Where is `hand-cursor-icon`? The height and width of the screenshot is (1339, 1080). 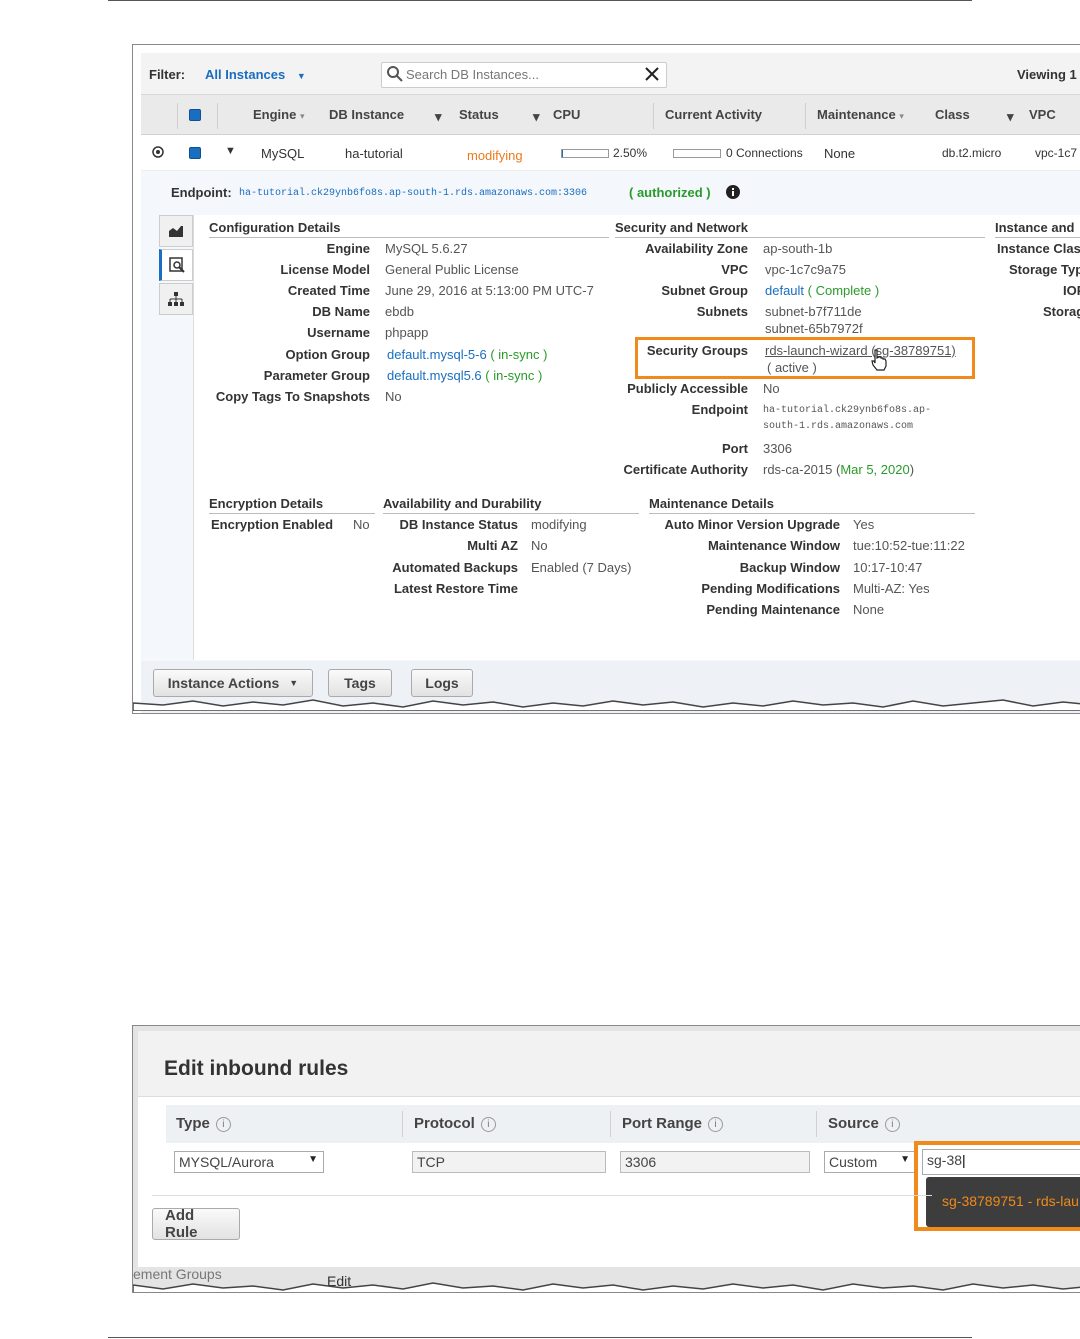
hand-cursor-icon is located at coordinates (879, 362).